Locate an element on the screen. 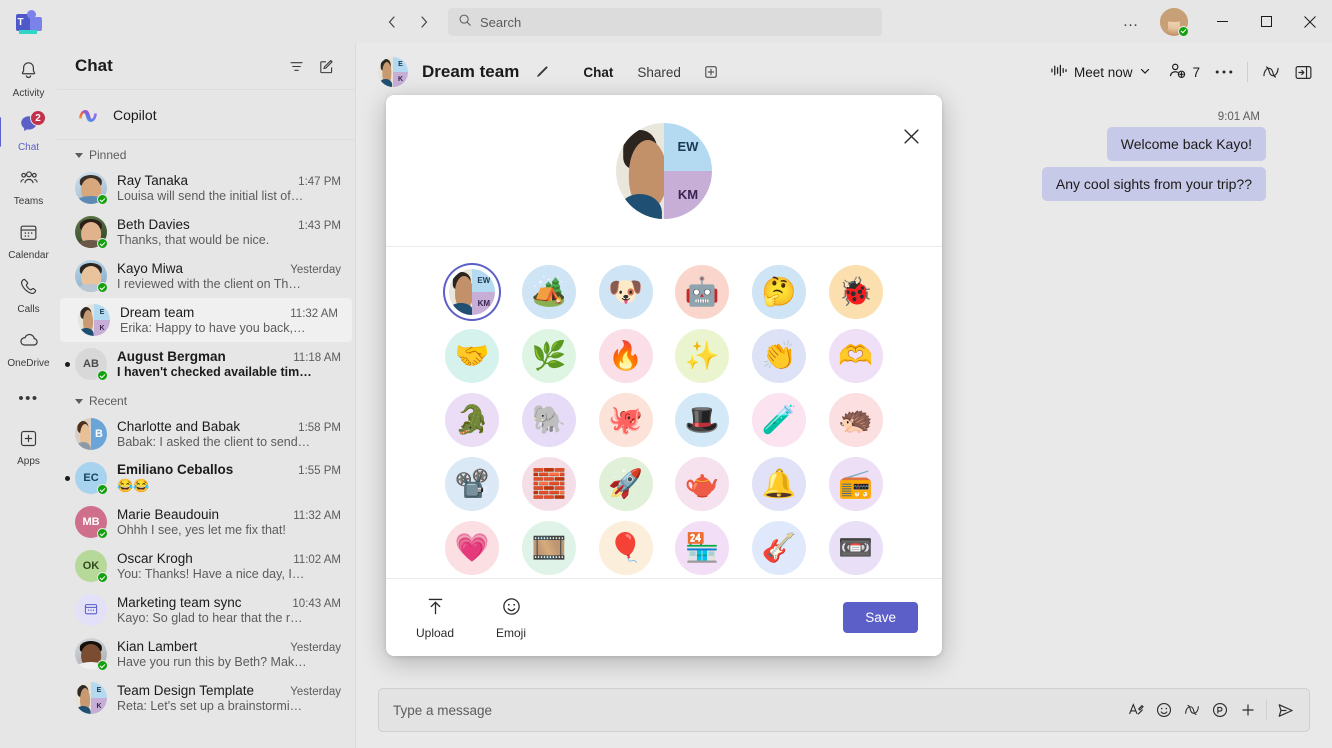 This screenshot has width=1332, height=748. heart-hands-icon: 🫶 is located at coordinates (855, 356).